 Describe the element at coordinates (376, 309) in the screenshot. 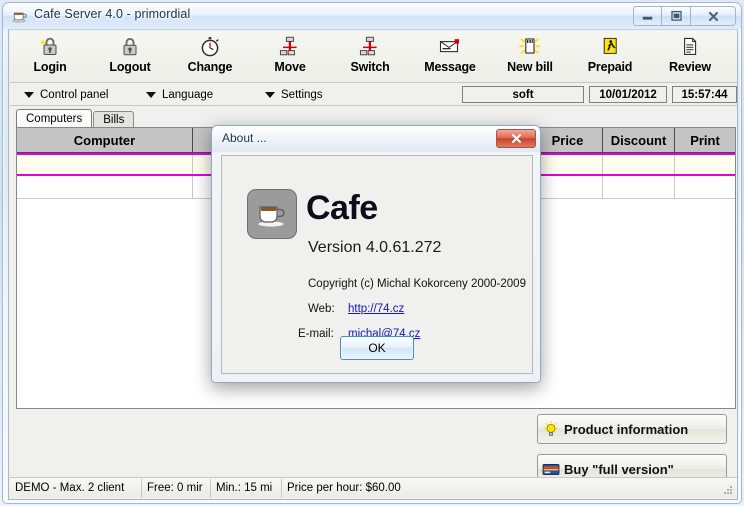

I see `about-web-link: http://74.cz` at that location.